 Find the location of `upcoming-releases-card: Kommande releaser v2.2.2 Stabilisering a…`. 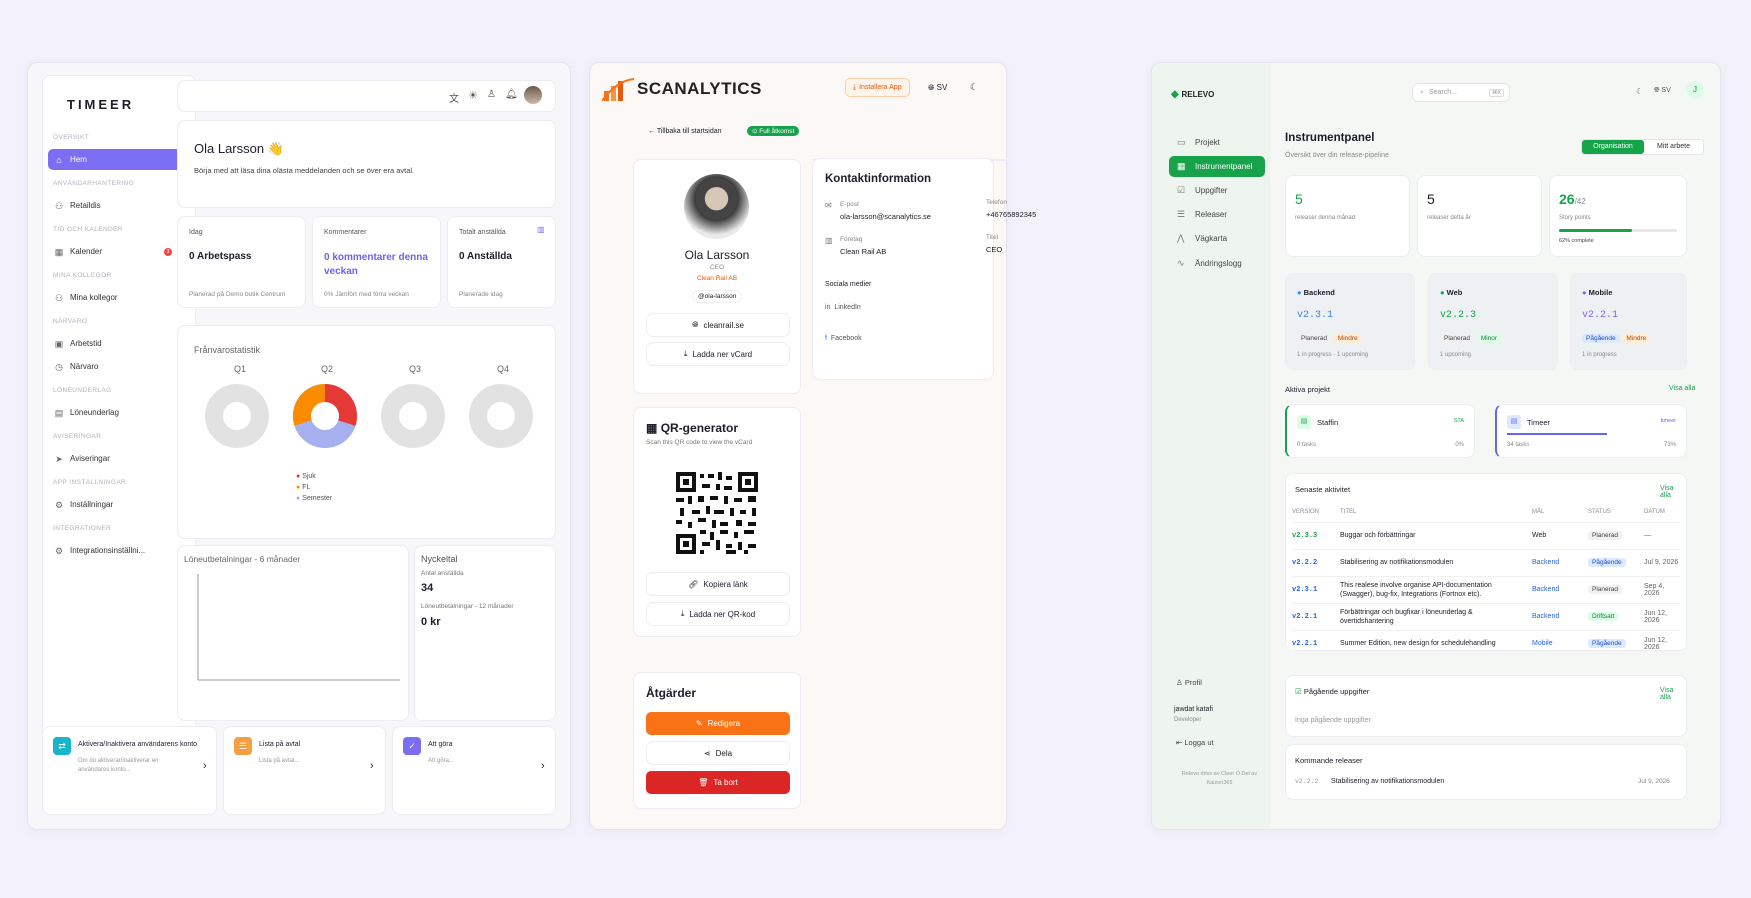

upcoming-releases-card: Kommande releaser v2.2.2 Stabilisering a… is located at coordinates (1486, 772).